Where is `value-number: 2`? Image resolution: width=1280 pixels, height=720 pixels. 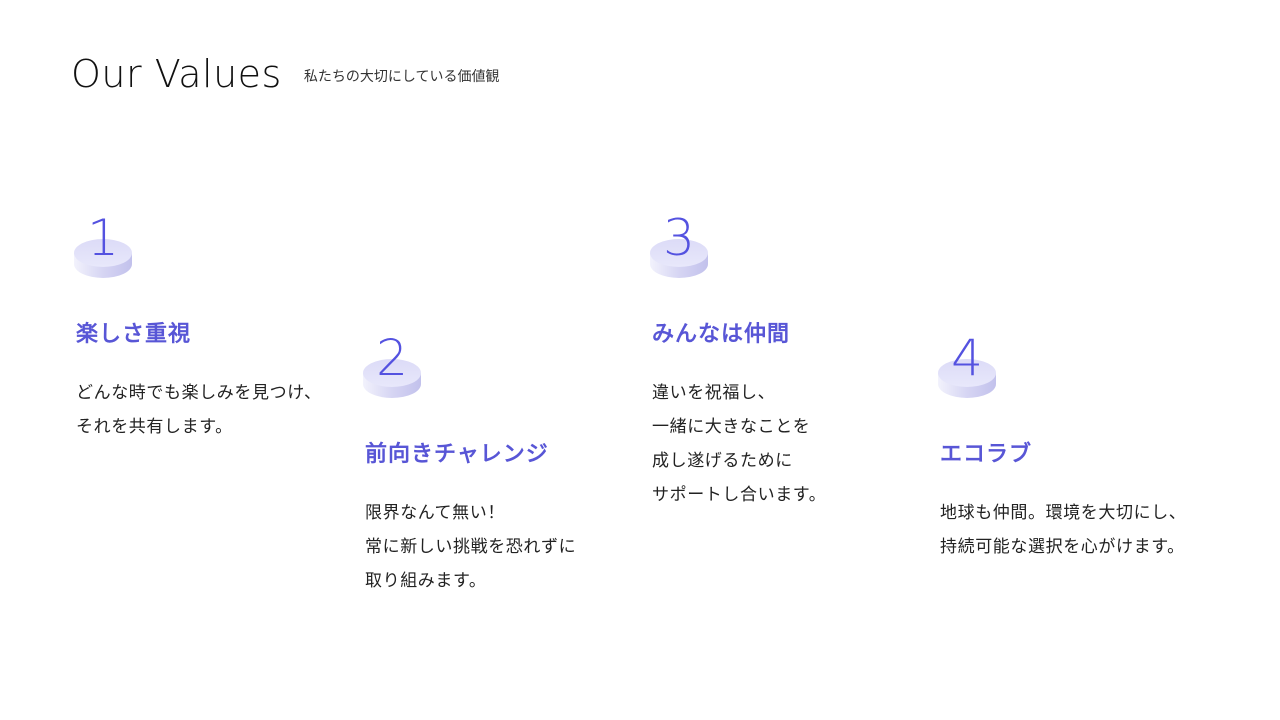
value-number: 2 is located at coordinates (392, 358).